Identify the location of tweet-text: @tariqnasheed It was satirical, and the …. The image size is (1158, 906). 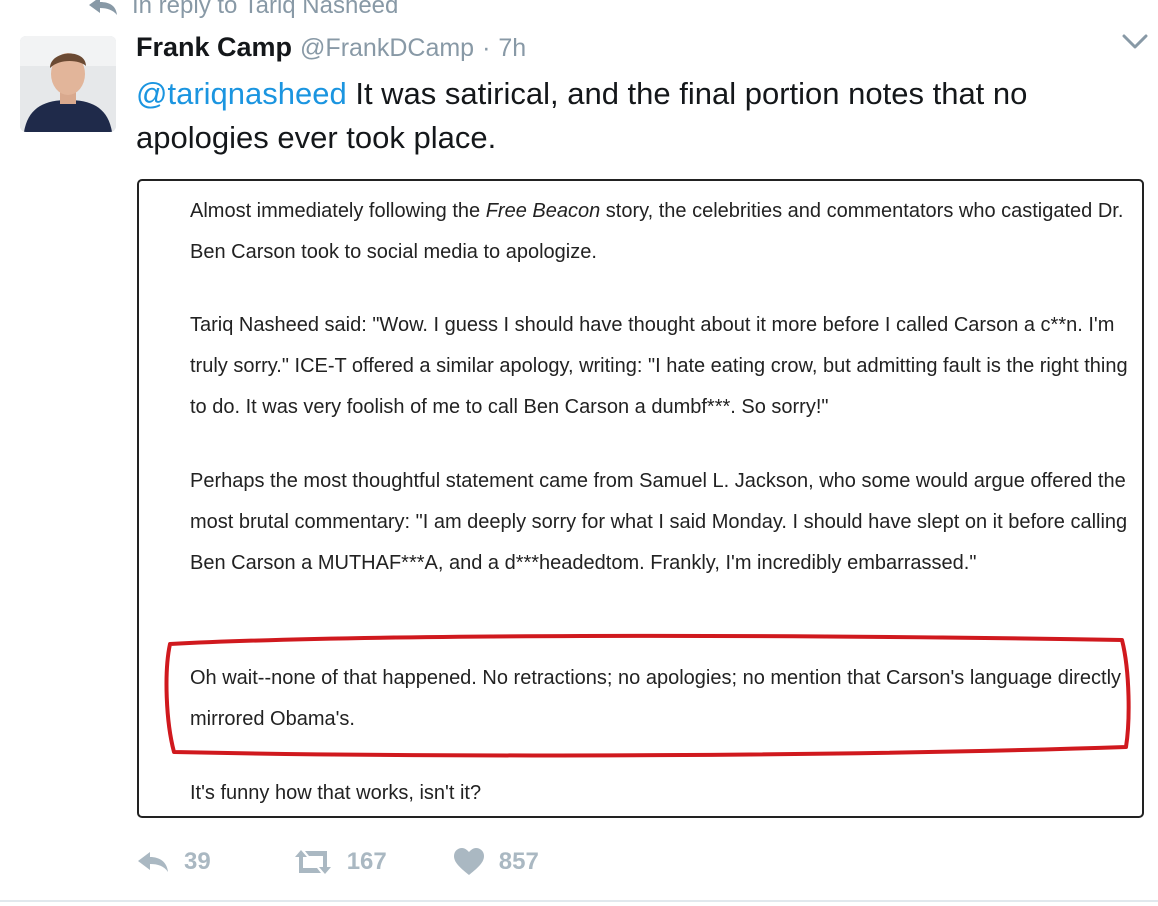
(636, 116).